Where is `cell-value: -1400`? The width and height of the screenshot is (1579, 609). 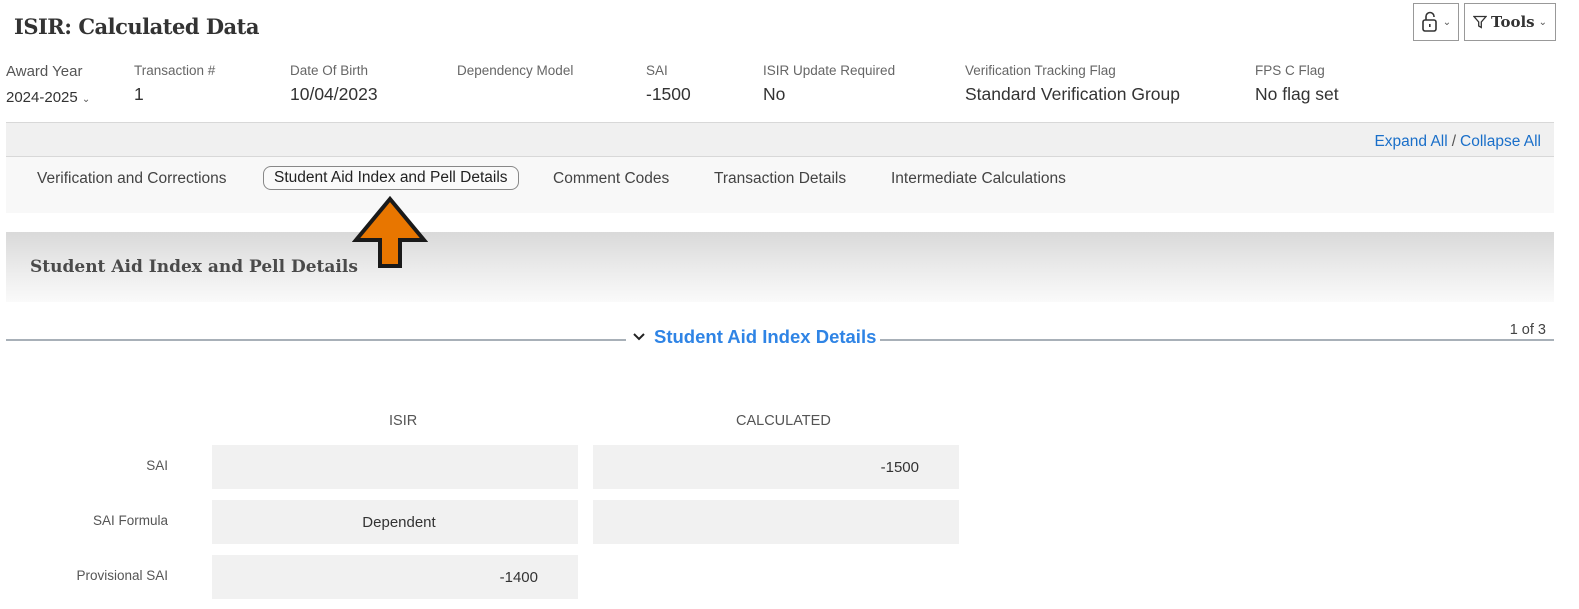
cell-value: -1400 is located at coordinates (518, 577).